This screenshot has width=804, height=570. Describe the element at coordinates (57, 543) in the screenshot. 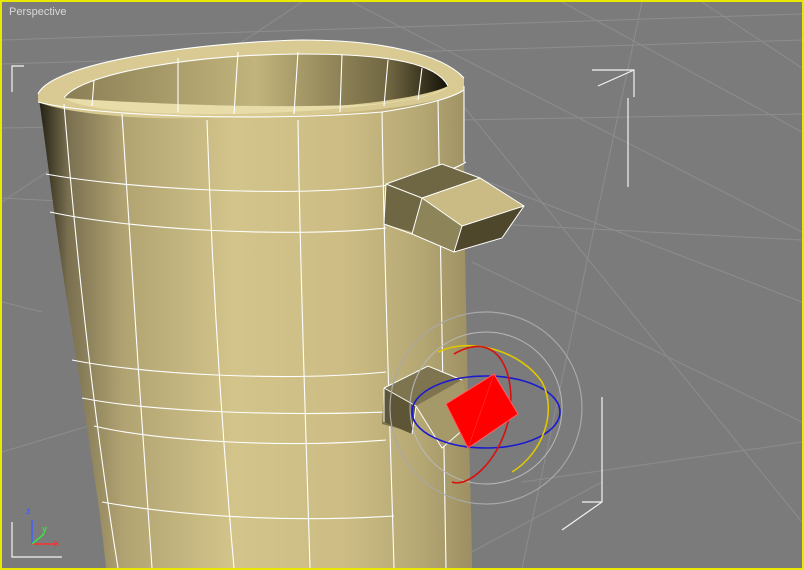

I see `axis-x-label: x` at that location.